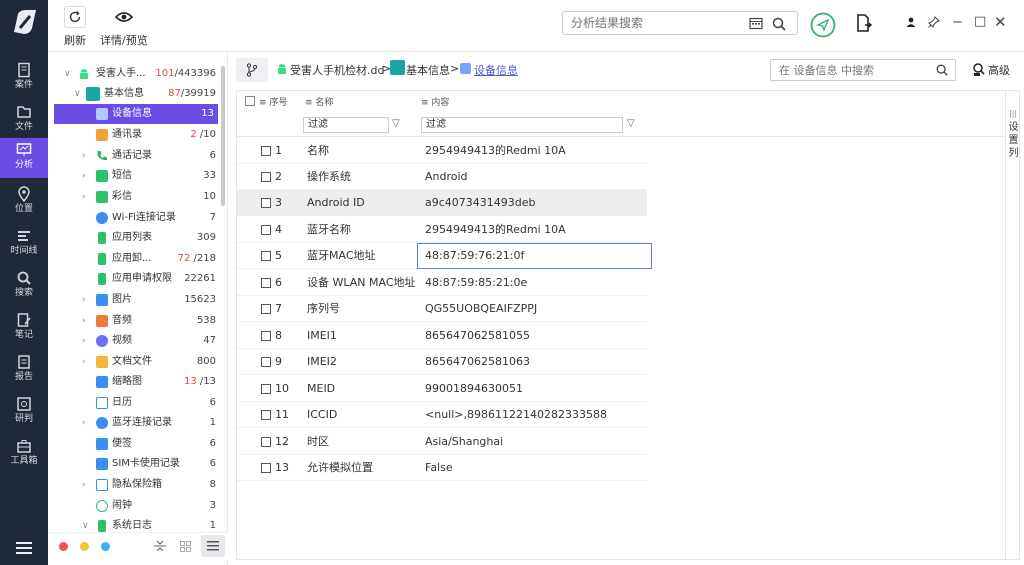 The width and height of the screenshot is (1024, 565). I want to click on analysis-search-box, so click(680, 23).